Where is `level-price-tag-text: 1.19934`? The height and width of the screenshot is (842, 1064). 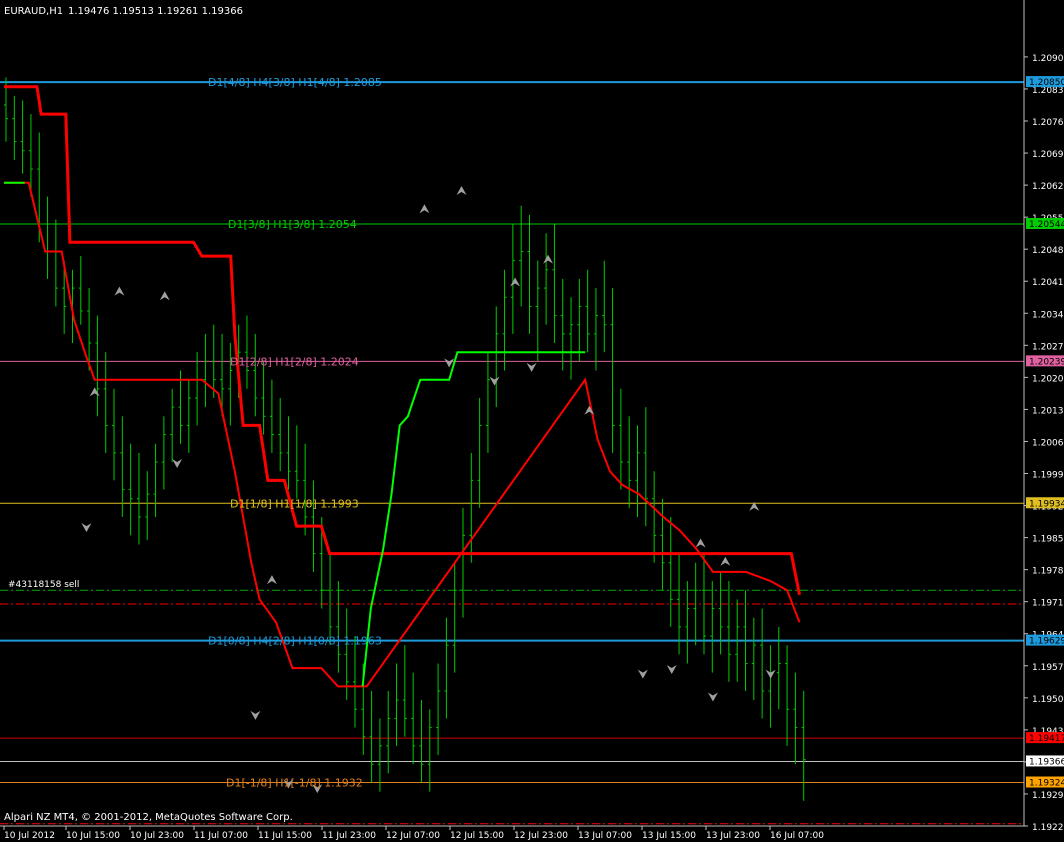 level-price-tag-text: 1.19934 is located at coordinates (1046, 504).